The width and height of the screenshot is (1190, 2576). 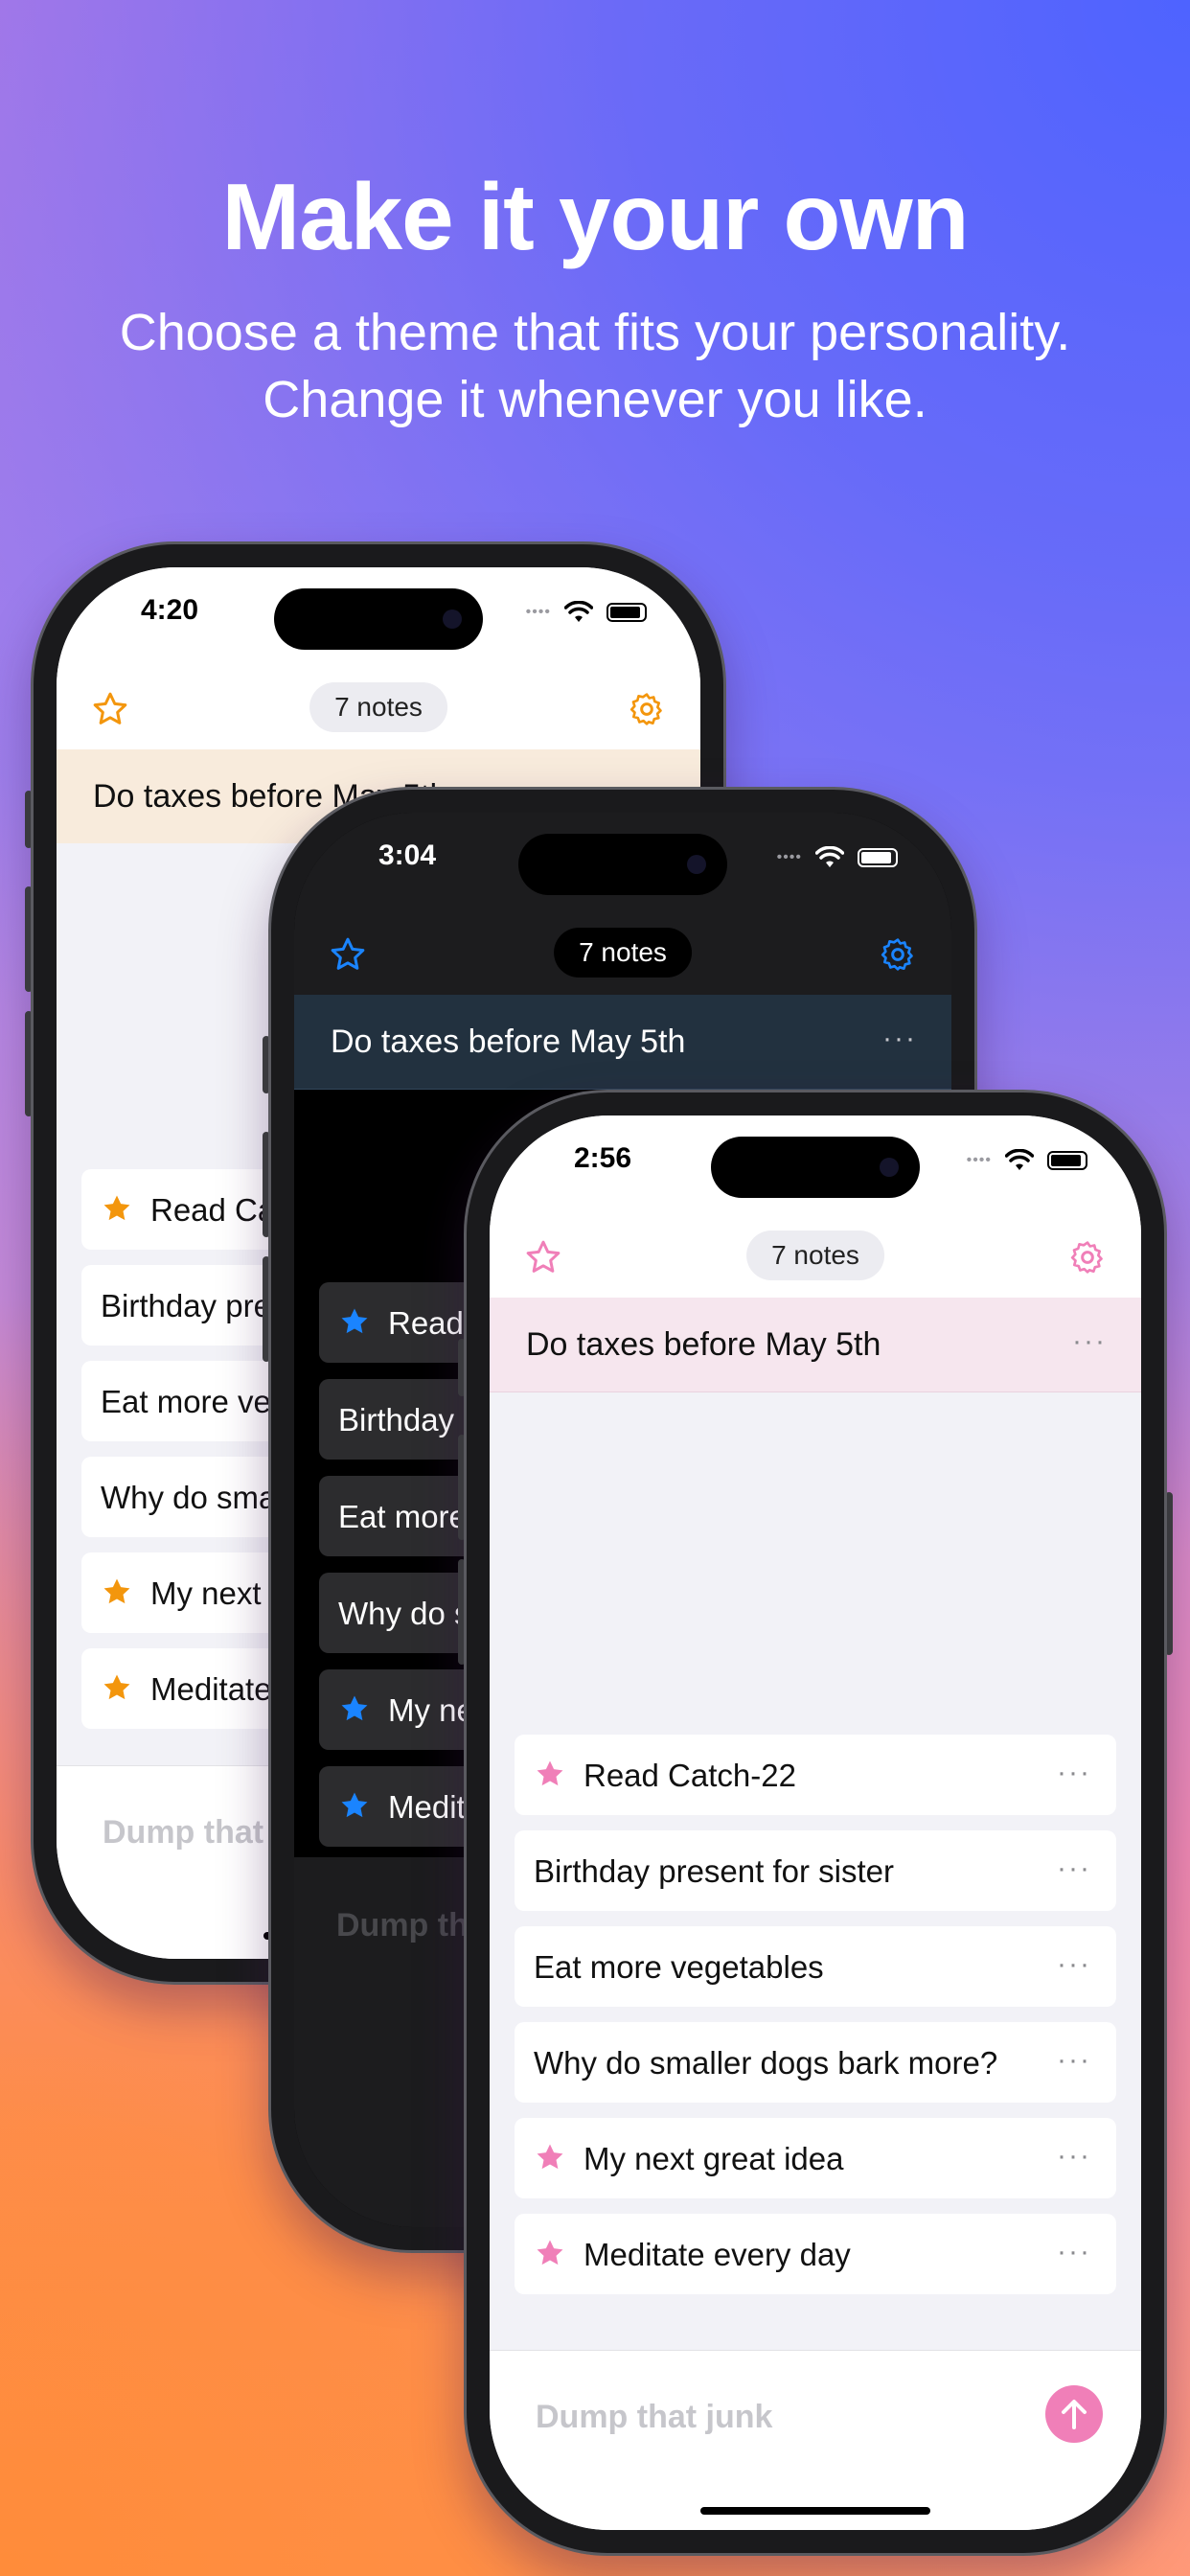 I want to click on arrow-up-icon, so click(x=1074, y=2414).